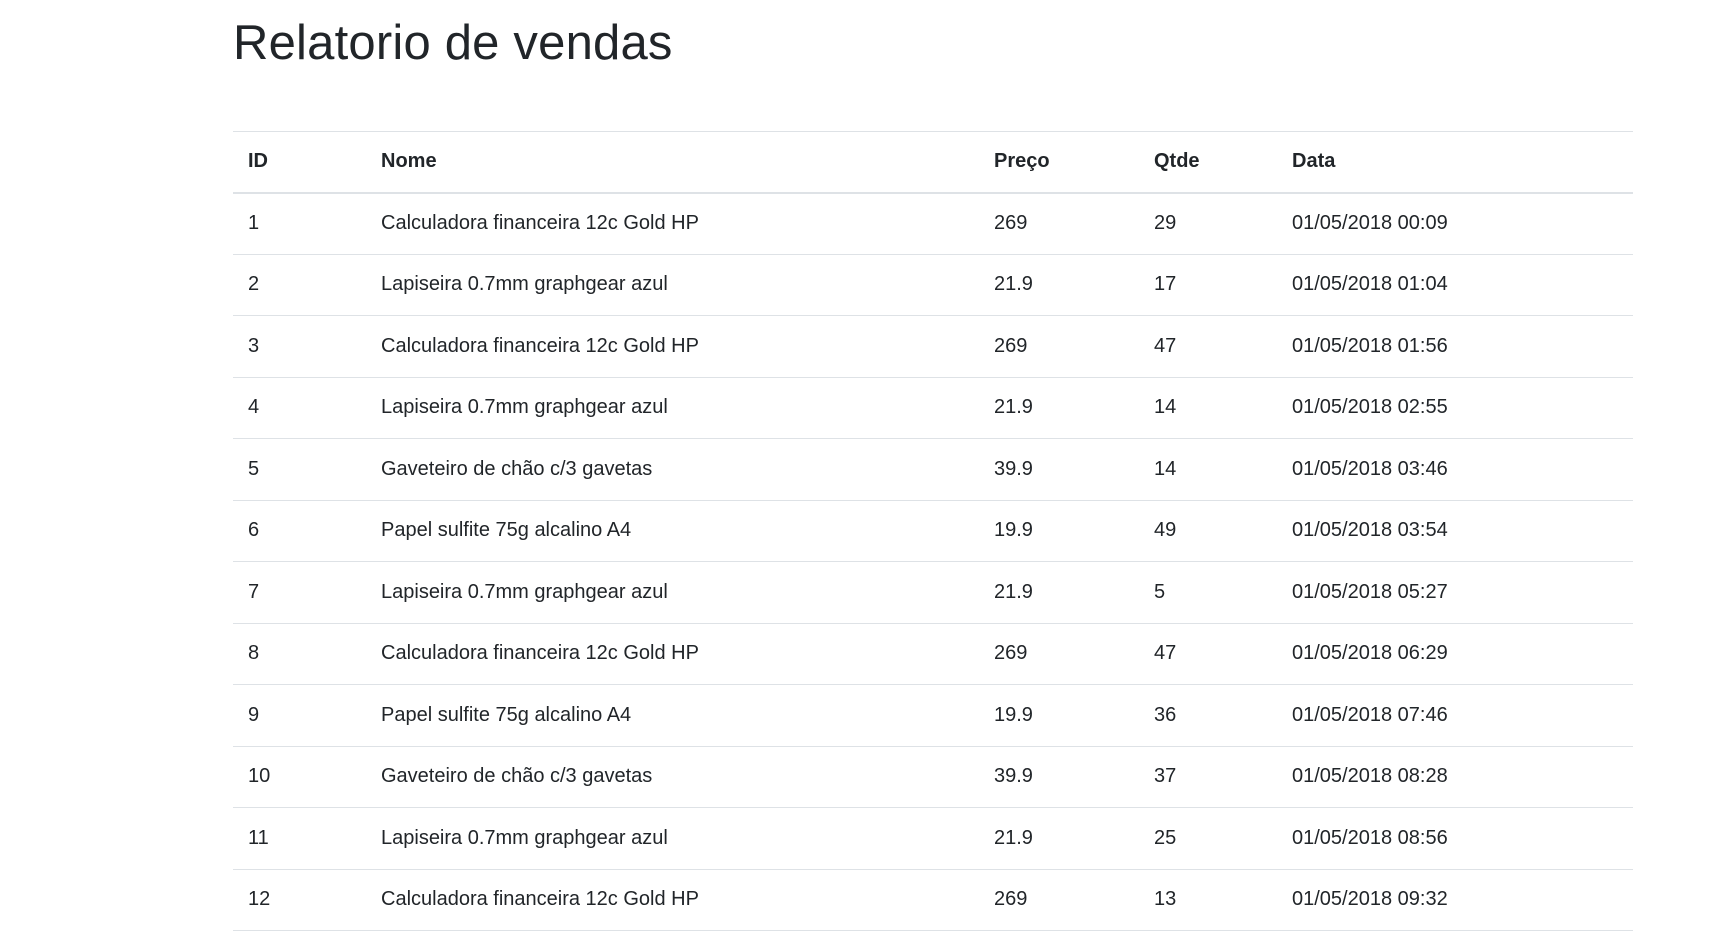 The height and width of the screenshot is (931, 1725). Describe the element at coordinates (1208, 715) in the screenshot. I see `cell-qtde: 36` at that location.